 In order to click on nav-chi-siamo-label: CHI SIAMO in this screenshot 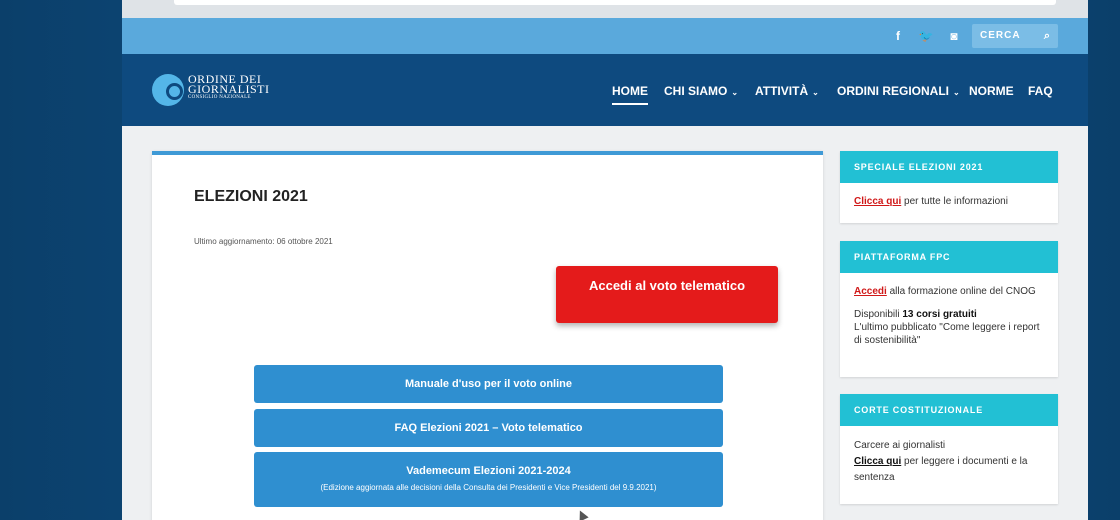, I will do `click(696, 91)`.